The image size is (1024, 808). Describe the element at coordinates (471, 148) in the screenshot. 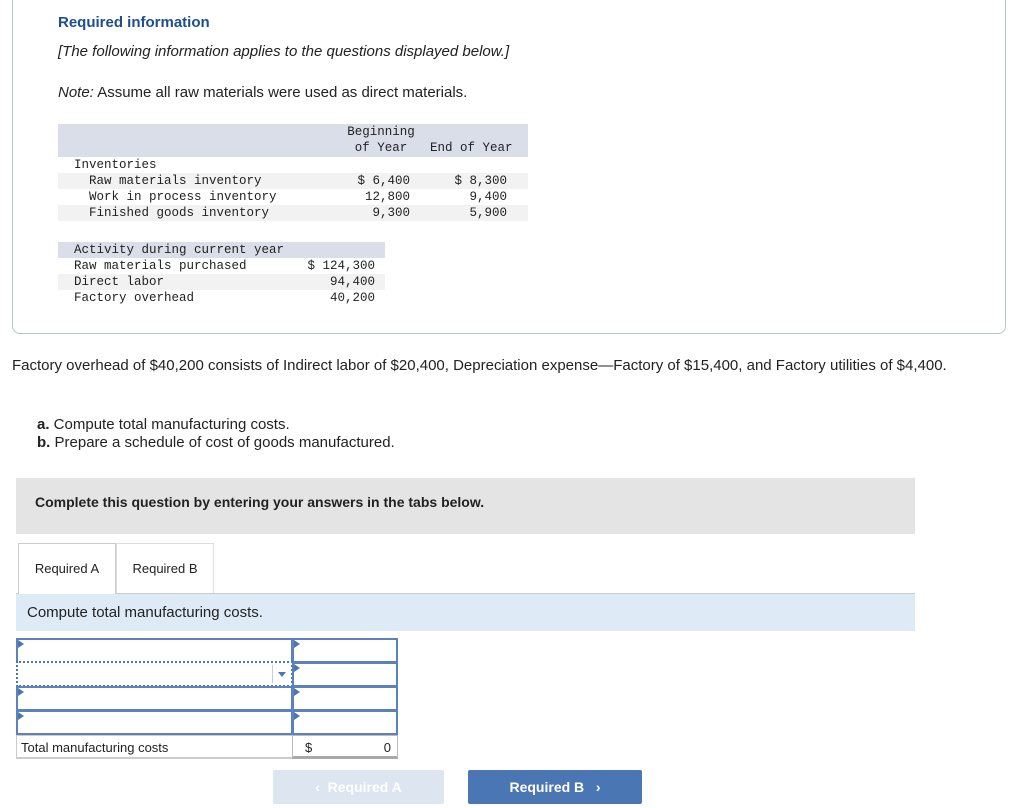

I see `col-end: End of Year` at that location.